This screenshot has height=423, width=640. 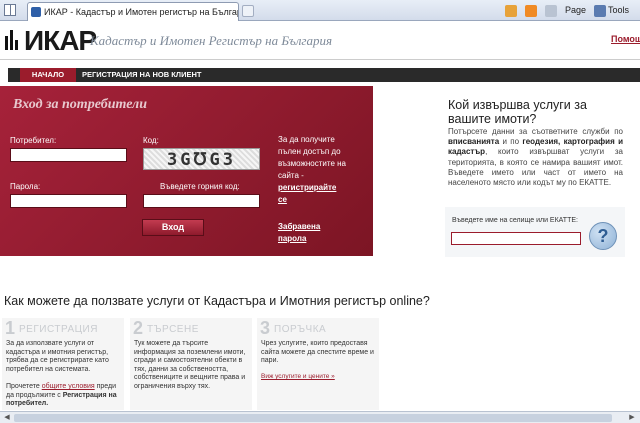 What do you see at coordinates (551, 10) in the screenshot?
I see `print-icon` at bounding box center [551, 10].